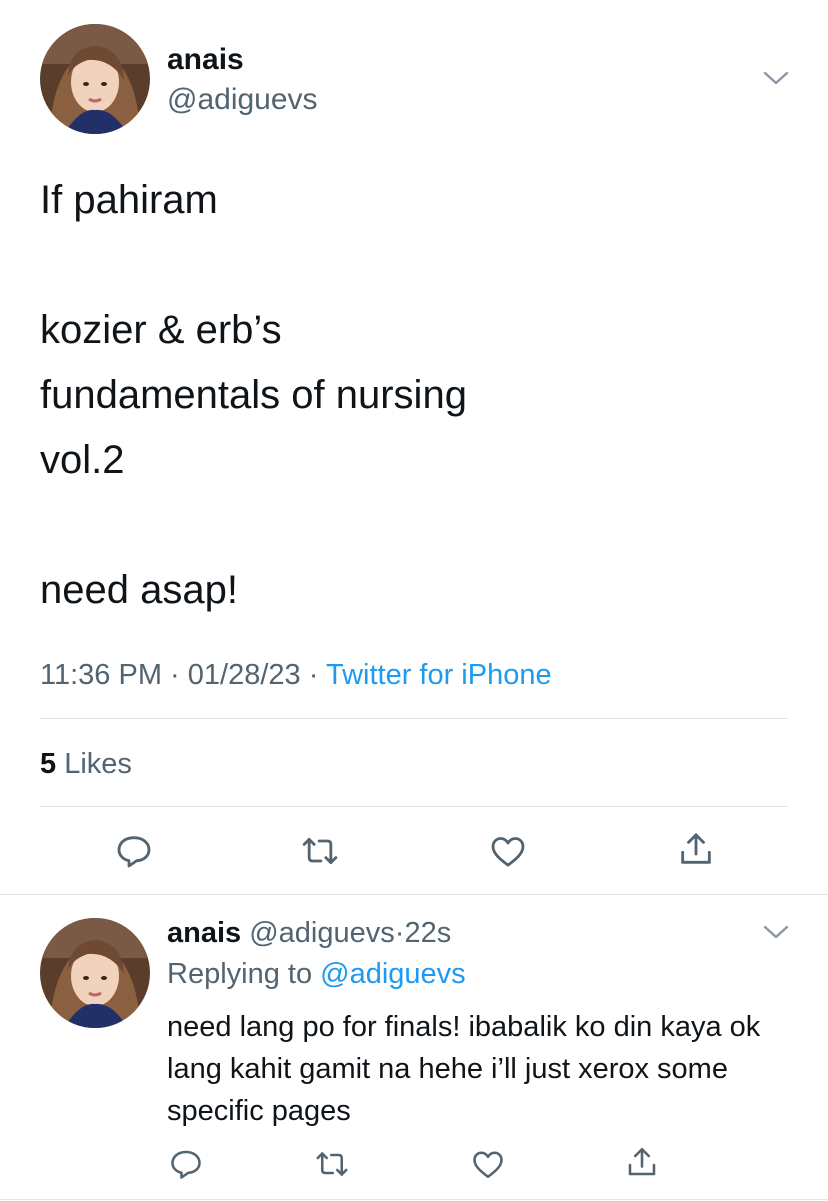 The image size is (828, 1201). Describe the element at coordinates (204, 933) in the screenshot. I see `reply-display-name: anais` at that location.